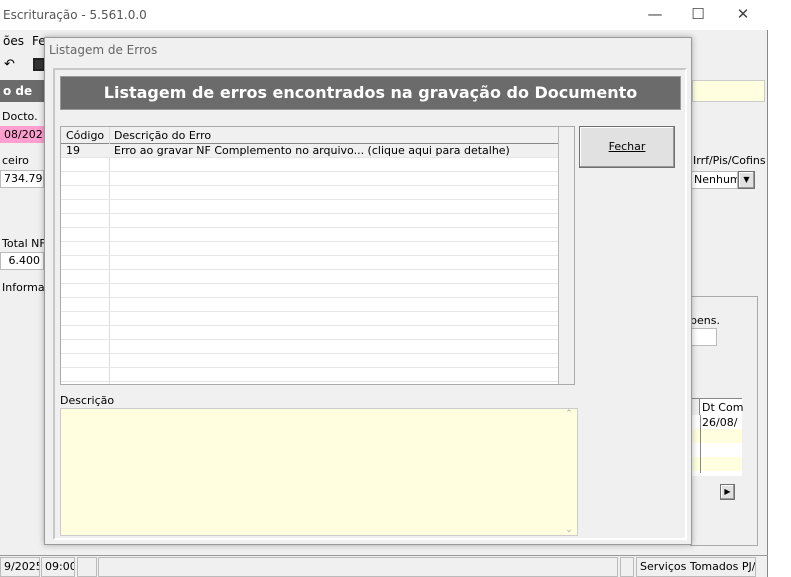  I want to click on ceiro-label: ceiro, so click(15, 160).